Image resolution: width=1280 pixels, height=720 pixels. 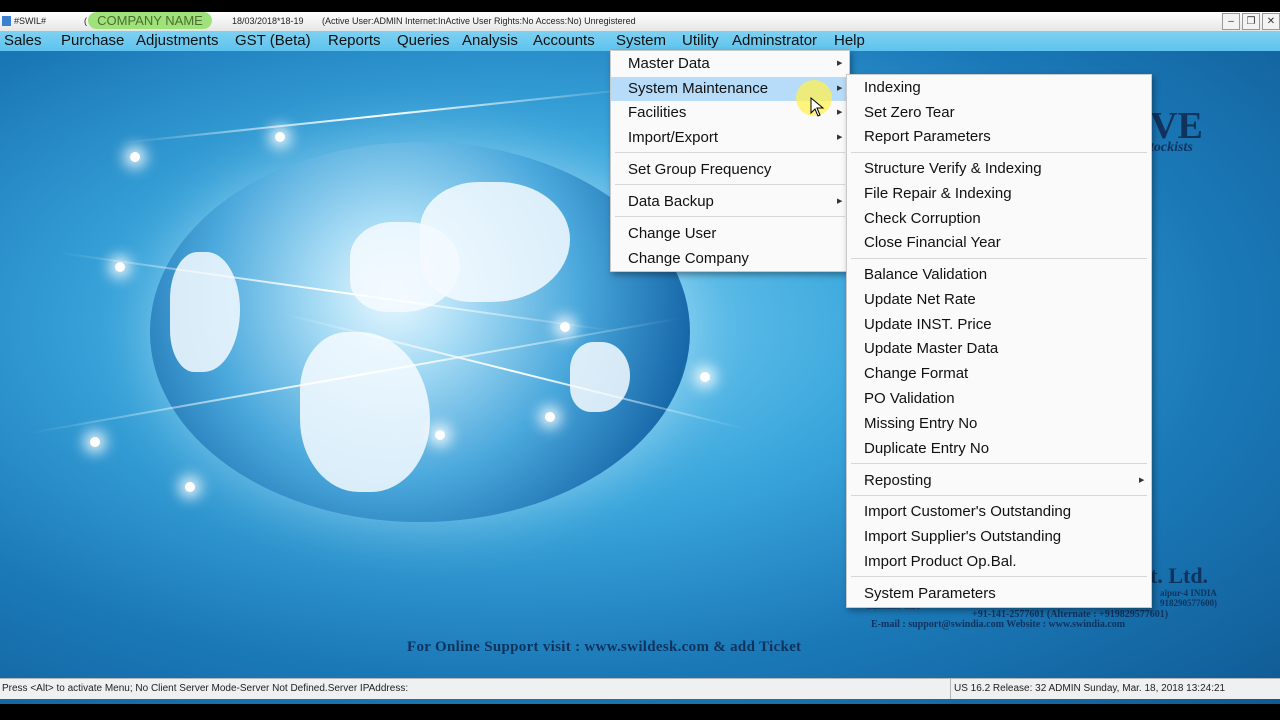 What do you see at coordinates (657, 112) in the screenshot?
I see `menu-item-label: Facilities` at bounding box center [657, 112].